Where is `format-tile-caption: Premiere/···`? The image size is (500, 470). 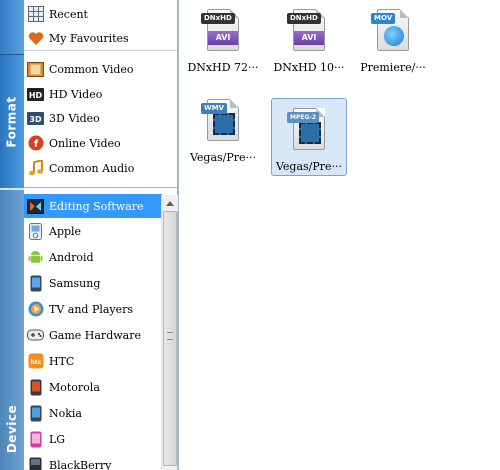 format-tile-caption: Premiere/··· is located at coordinates (393, 67).